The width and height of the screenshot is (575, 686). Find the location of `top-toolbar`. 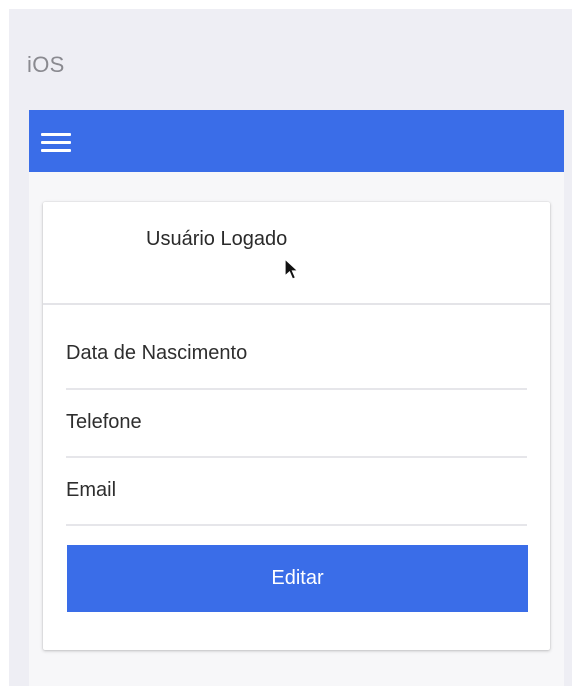

top-toolbar is located at coordinates (296, 141).